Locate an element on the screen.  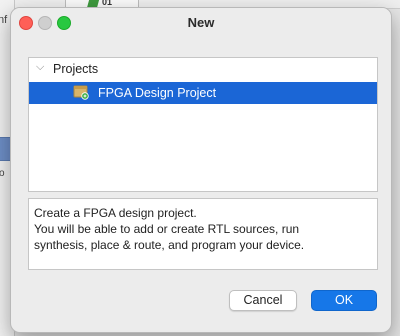
tree-item-label: FPGA Design Project is located at coordinates (157, 93).